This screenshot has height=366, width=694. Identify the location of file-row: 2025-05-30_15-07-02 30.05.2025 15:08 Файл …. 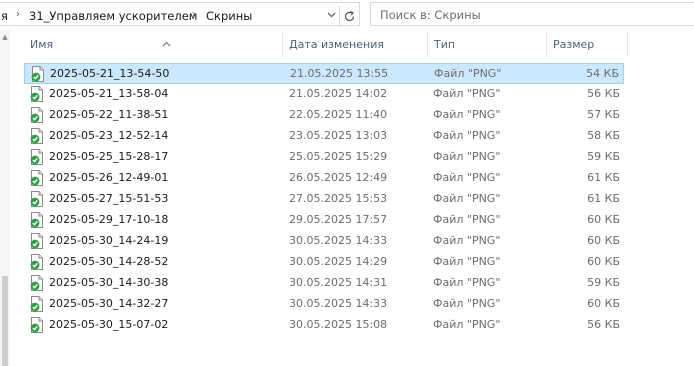
(324, 325).